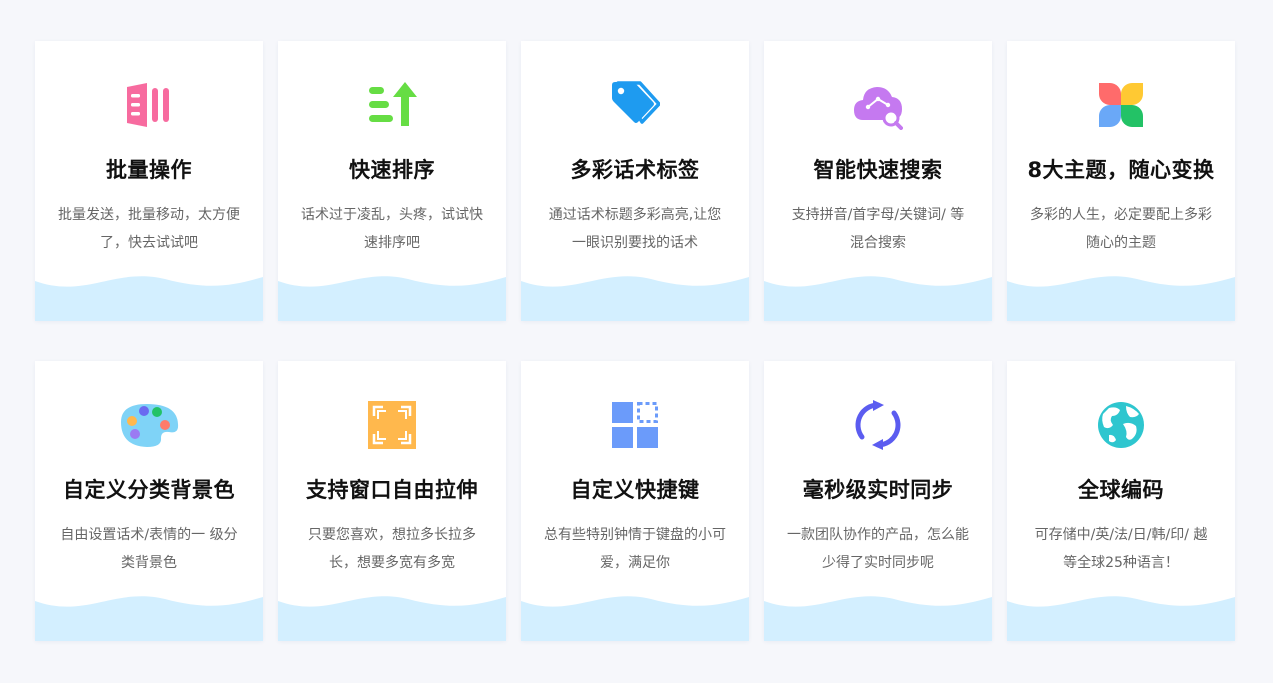 This screenshot has width=1273, height=683. I want to click on feature-description: 多彩的人生，必定要配上多彩随心的主题, so click(1121, 229).